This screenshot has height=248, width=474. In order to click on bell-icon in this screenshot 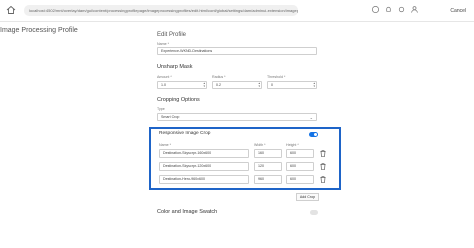, I will do `click(388, 9)`.